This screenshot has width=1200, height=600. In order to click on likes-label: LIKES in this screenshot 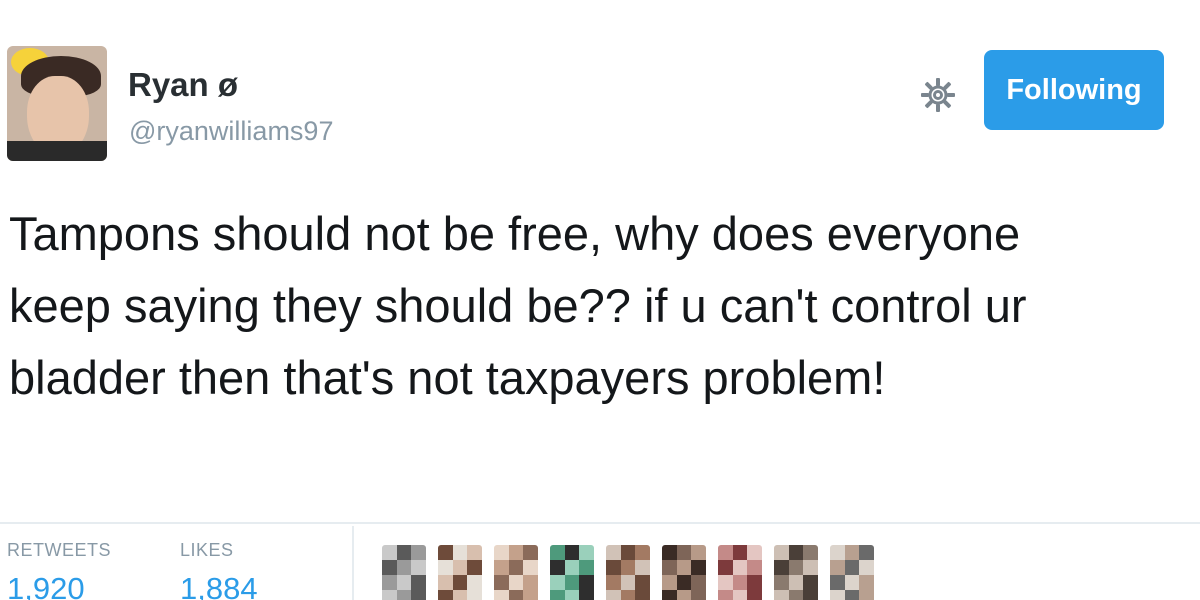, I will do `click(207, 550)`.